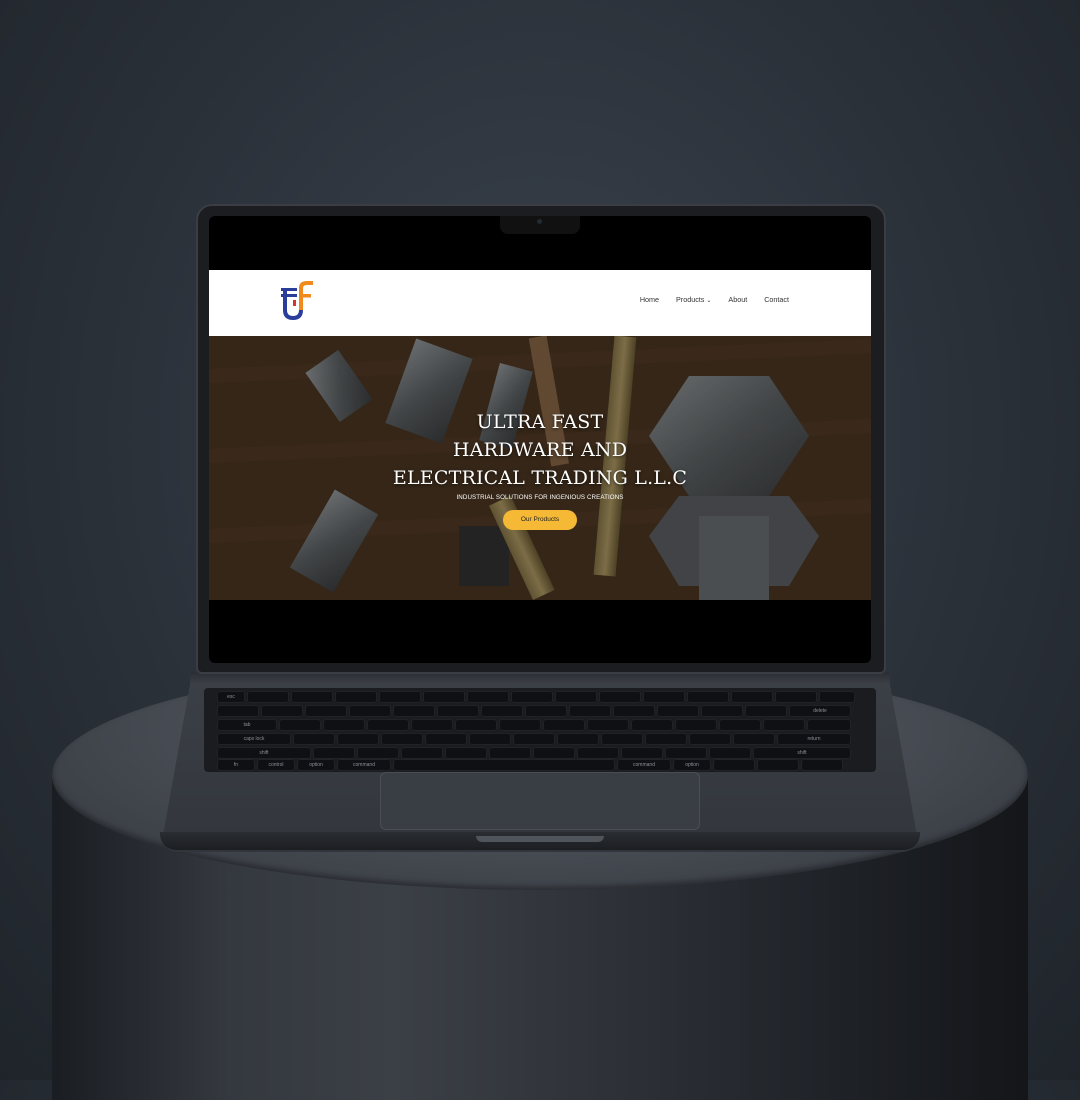 Image resolution: width=1080 pixels, height=1100 pixels. I want to click on nav-products-label: Products, so click(690, 299).